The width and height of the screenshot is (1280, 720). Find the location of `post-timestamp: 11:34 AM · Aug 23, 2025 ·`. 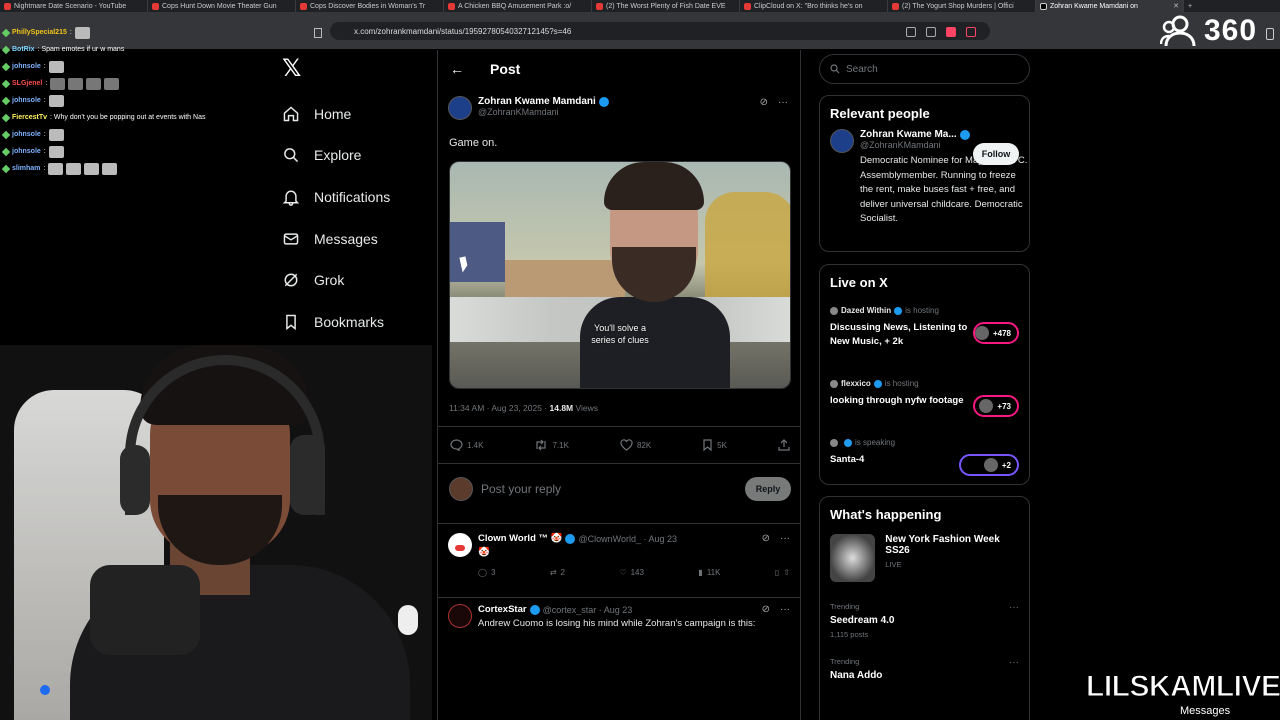

post-timestamp: 11:34 AM · Aug 23, 2025 · is located at coordinates (499, 408).